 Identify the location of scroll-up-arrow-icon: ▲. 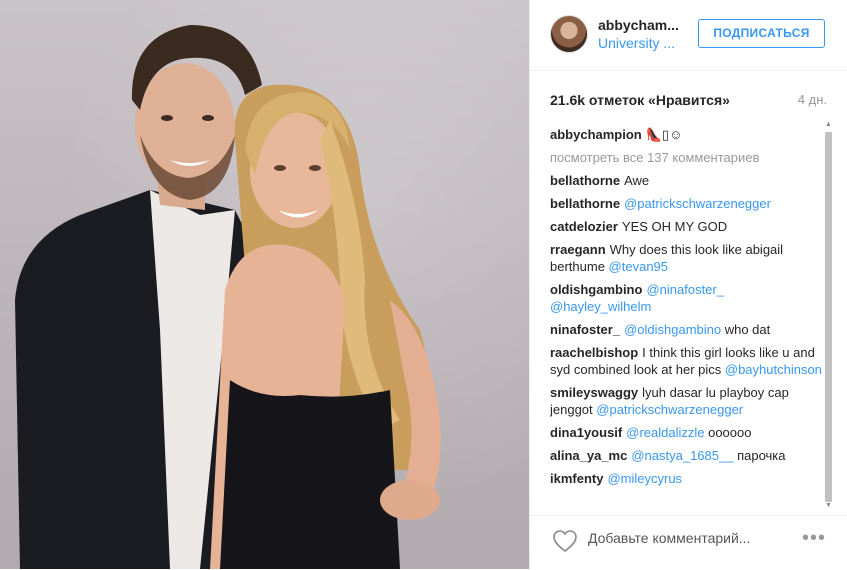
(828, 124).